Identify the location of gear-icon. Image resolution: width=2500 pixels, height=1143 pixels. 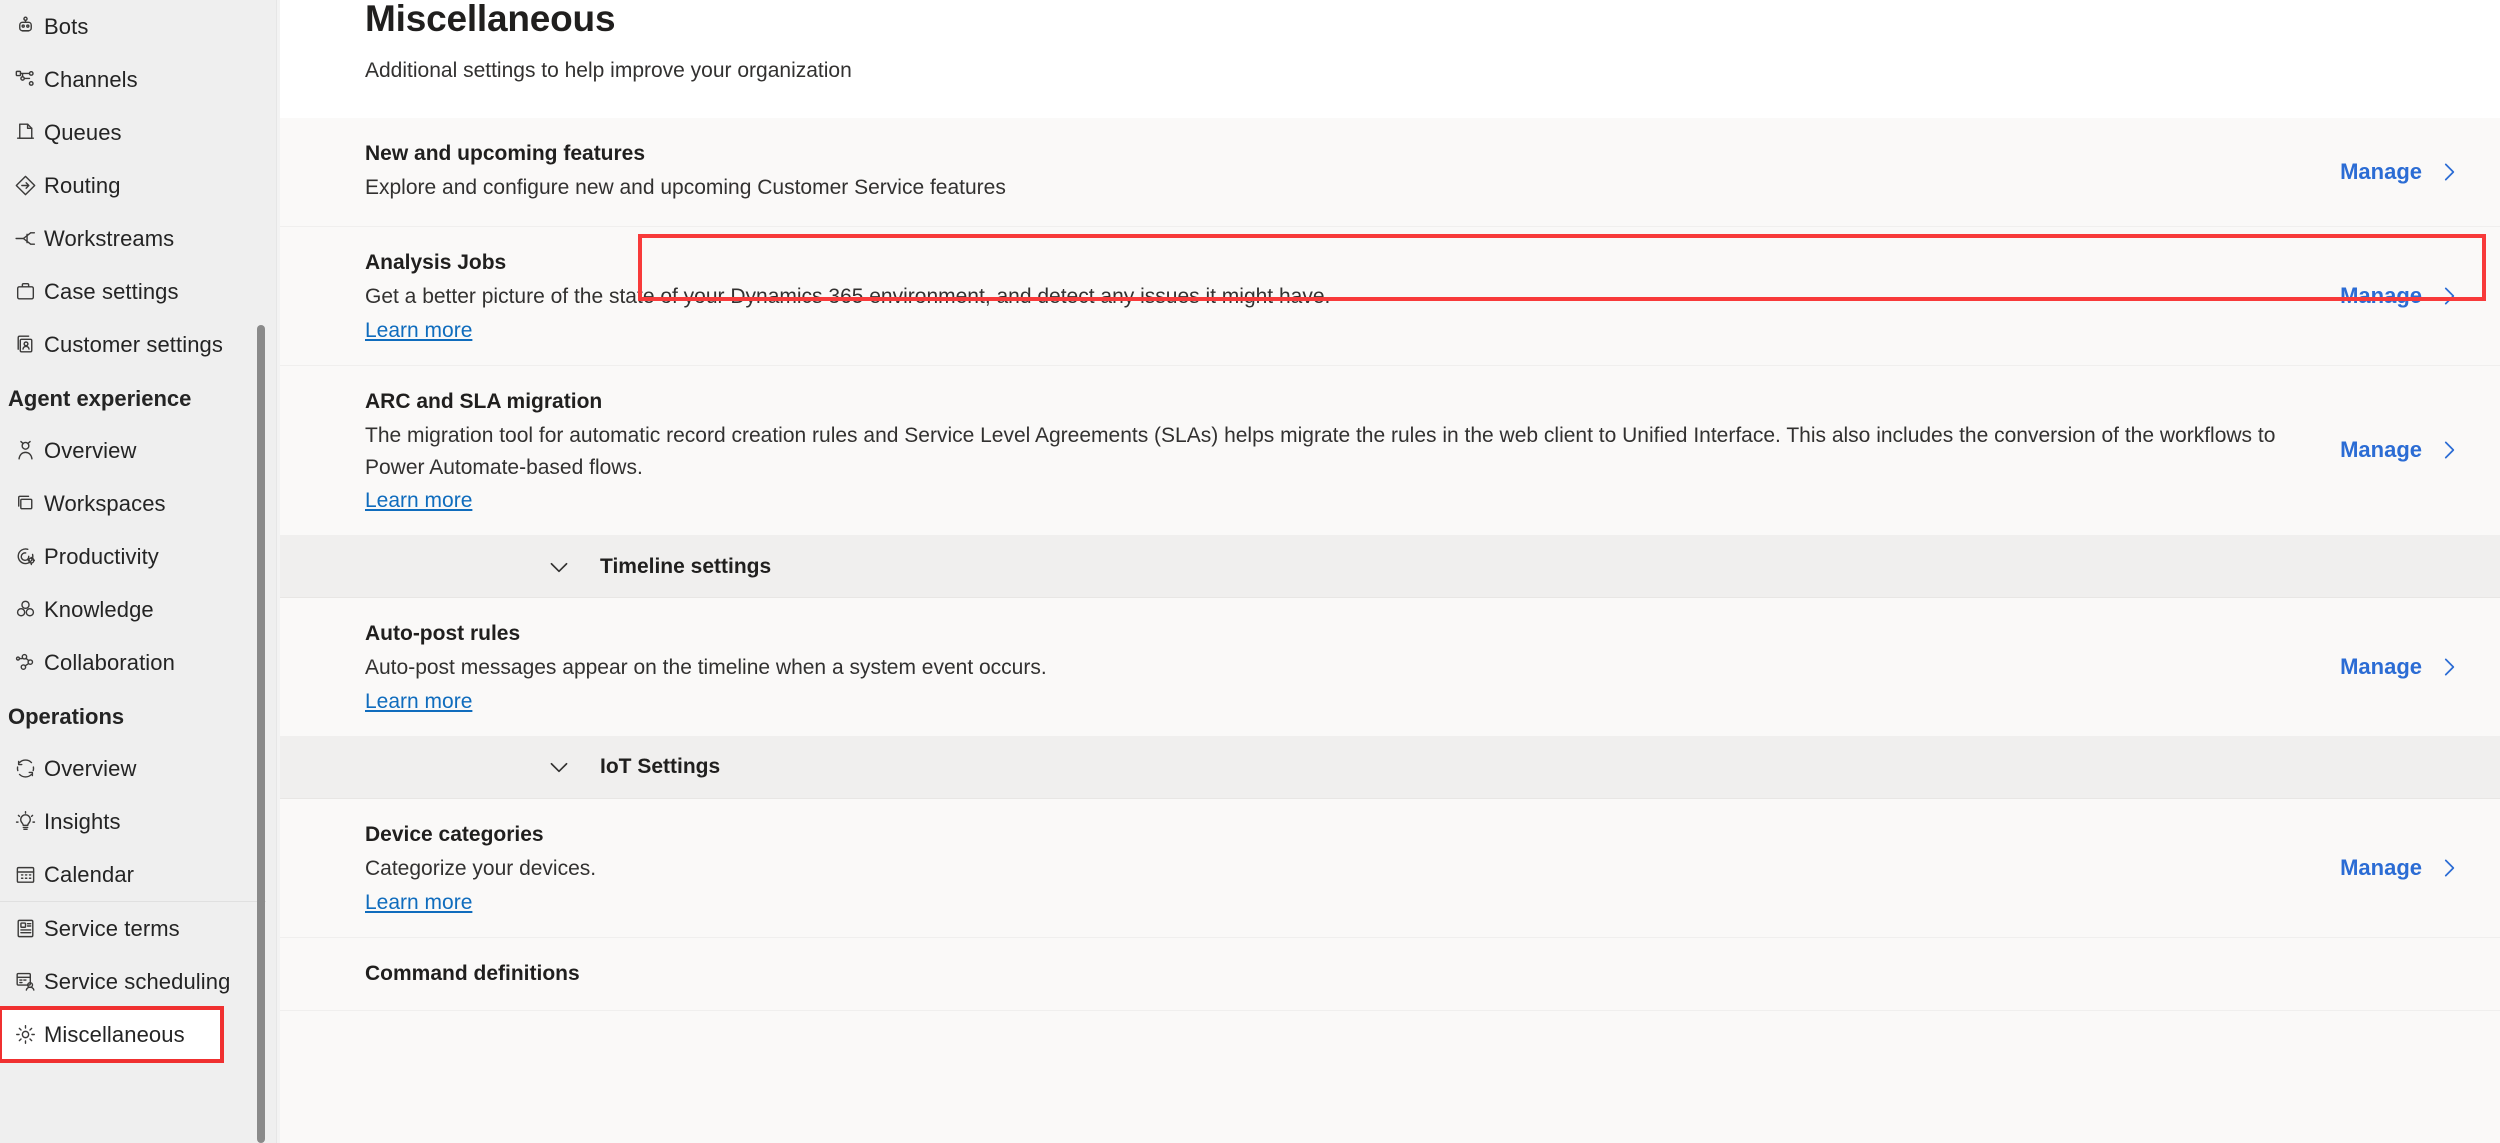
(25, 1034).